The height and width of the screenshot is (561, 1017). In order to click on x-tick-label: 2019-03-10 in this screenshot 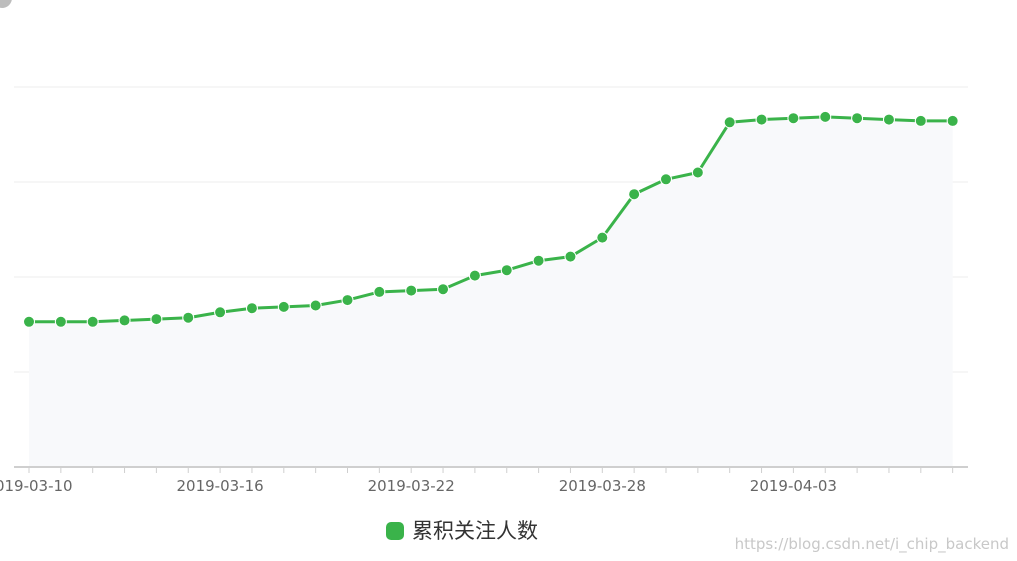, I will do `click(36, 486)`.